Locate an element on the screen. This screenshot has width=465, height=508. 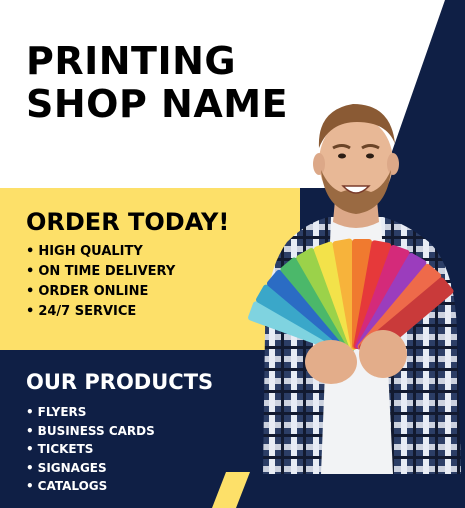
feature-item: • HIGH QUALITY is located at coordinates (127, 252).